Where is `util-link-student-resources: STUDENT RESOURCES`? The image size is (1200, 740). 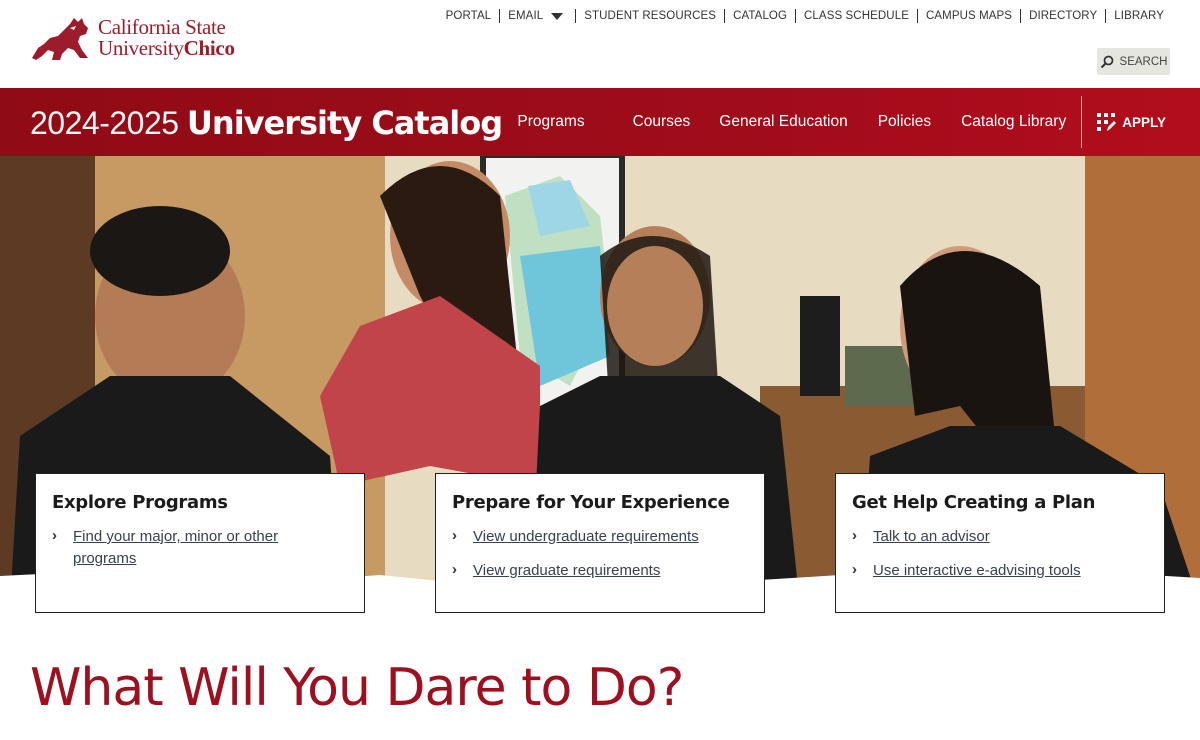 util-link-student-resources: STUDENT RESOURCES is located at coordinates (649, 16).